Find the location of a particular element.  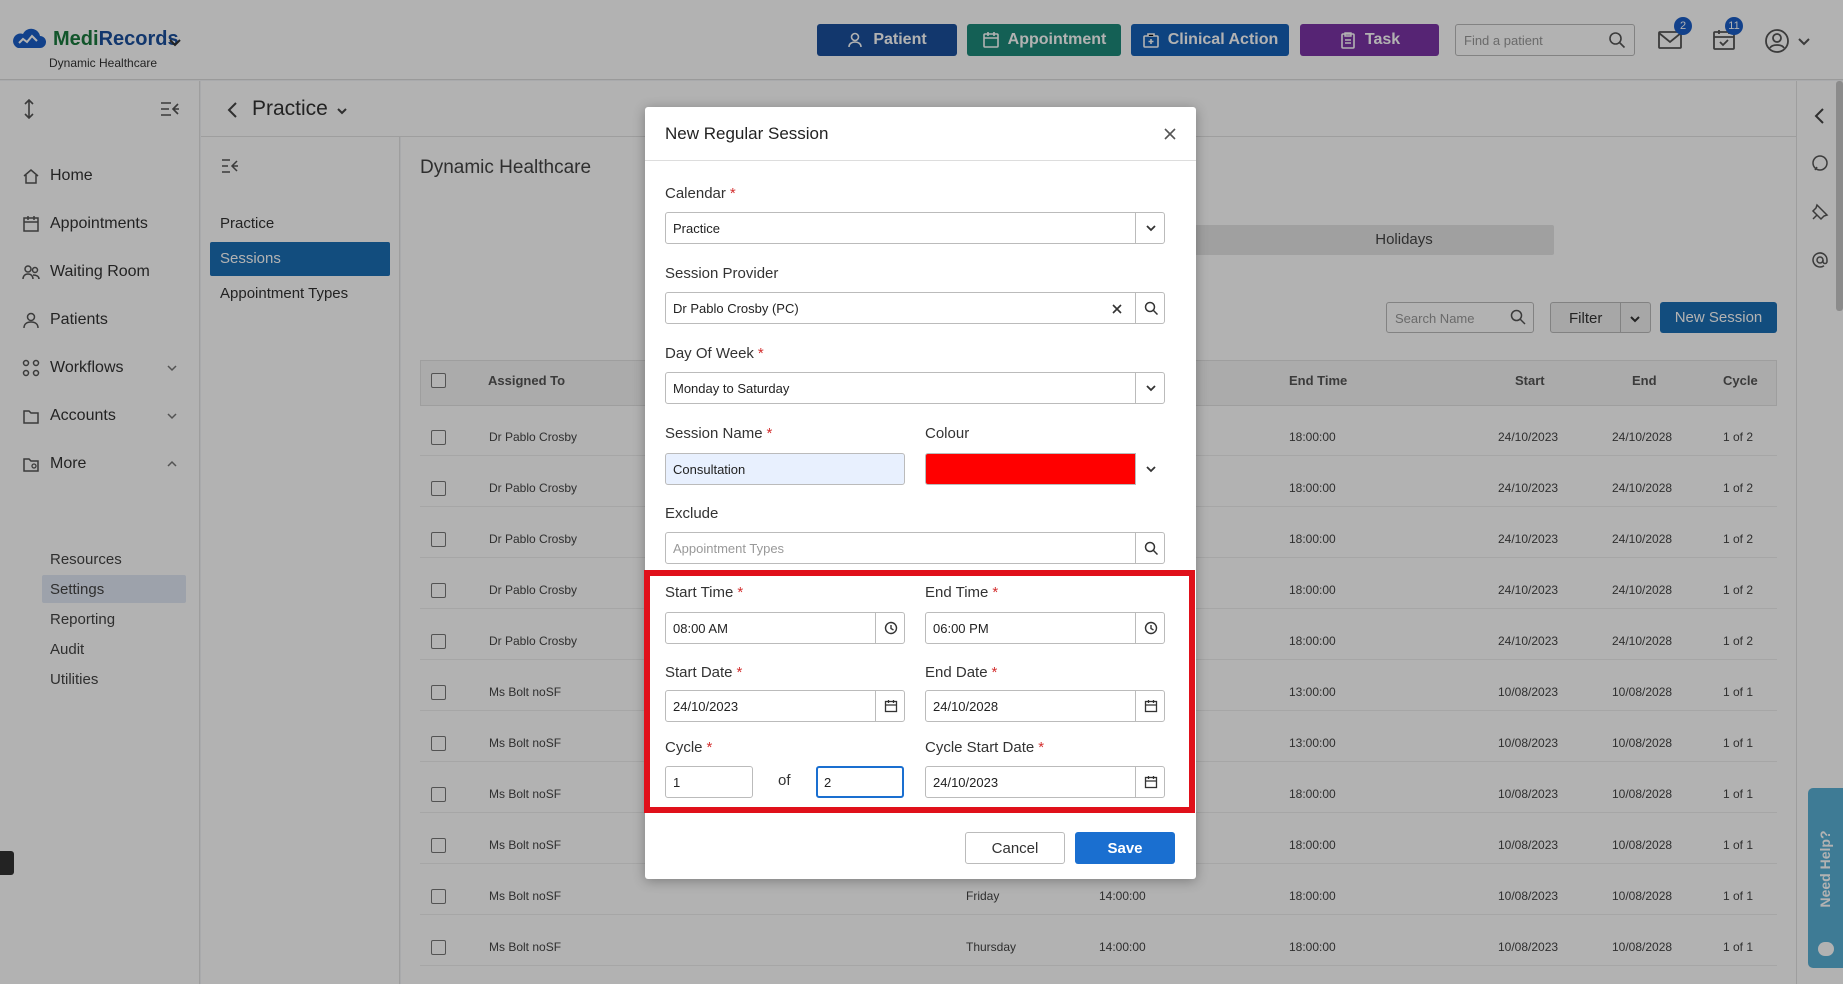

provider-search-icon is located at coordinates (1150, 308).